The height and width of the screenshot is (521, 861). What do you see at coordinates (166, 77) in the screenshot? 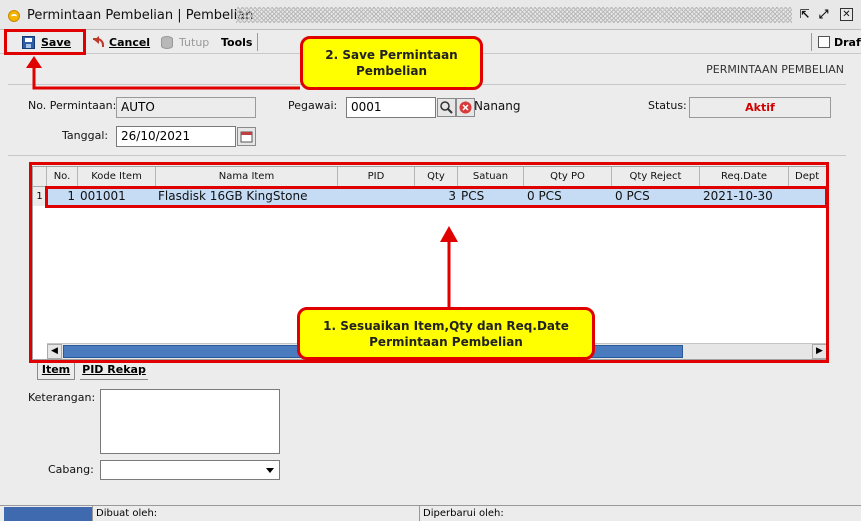
I see `arrow-to-save` at bounding box center [166, 77].